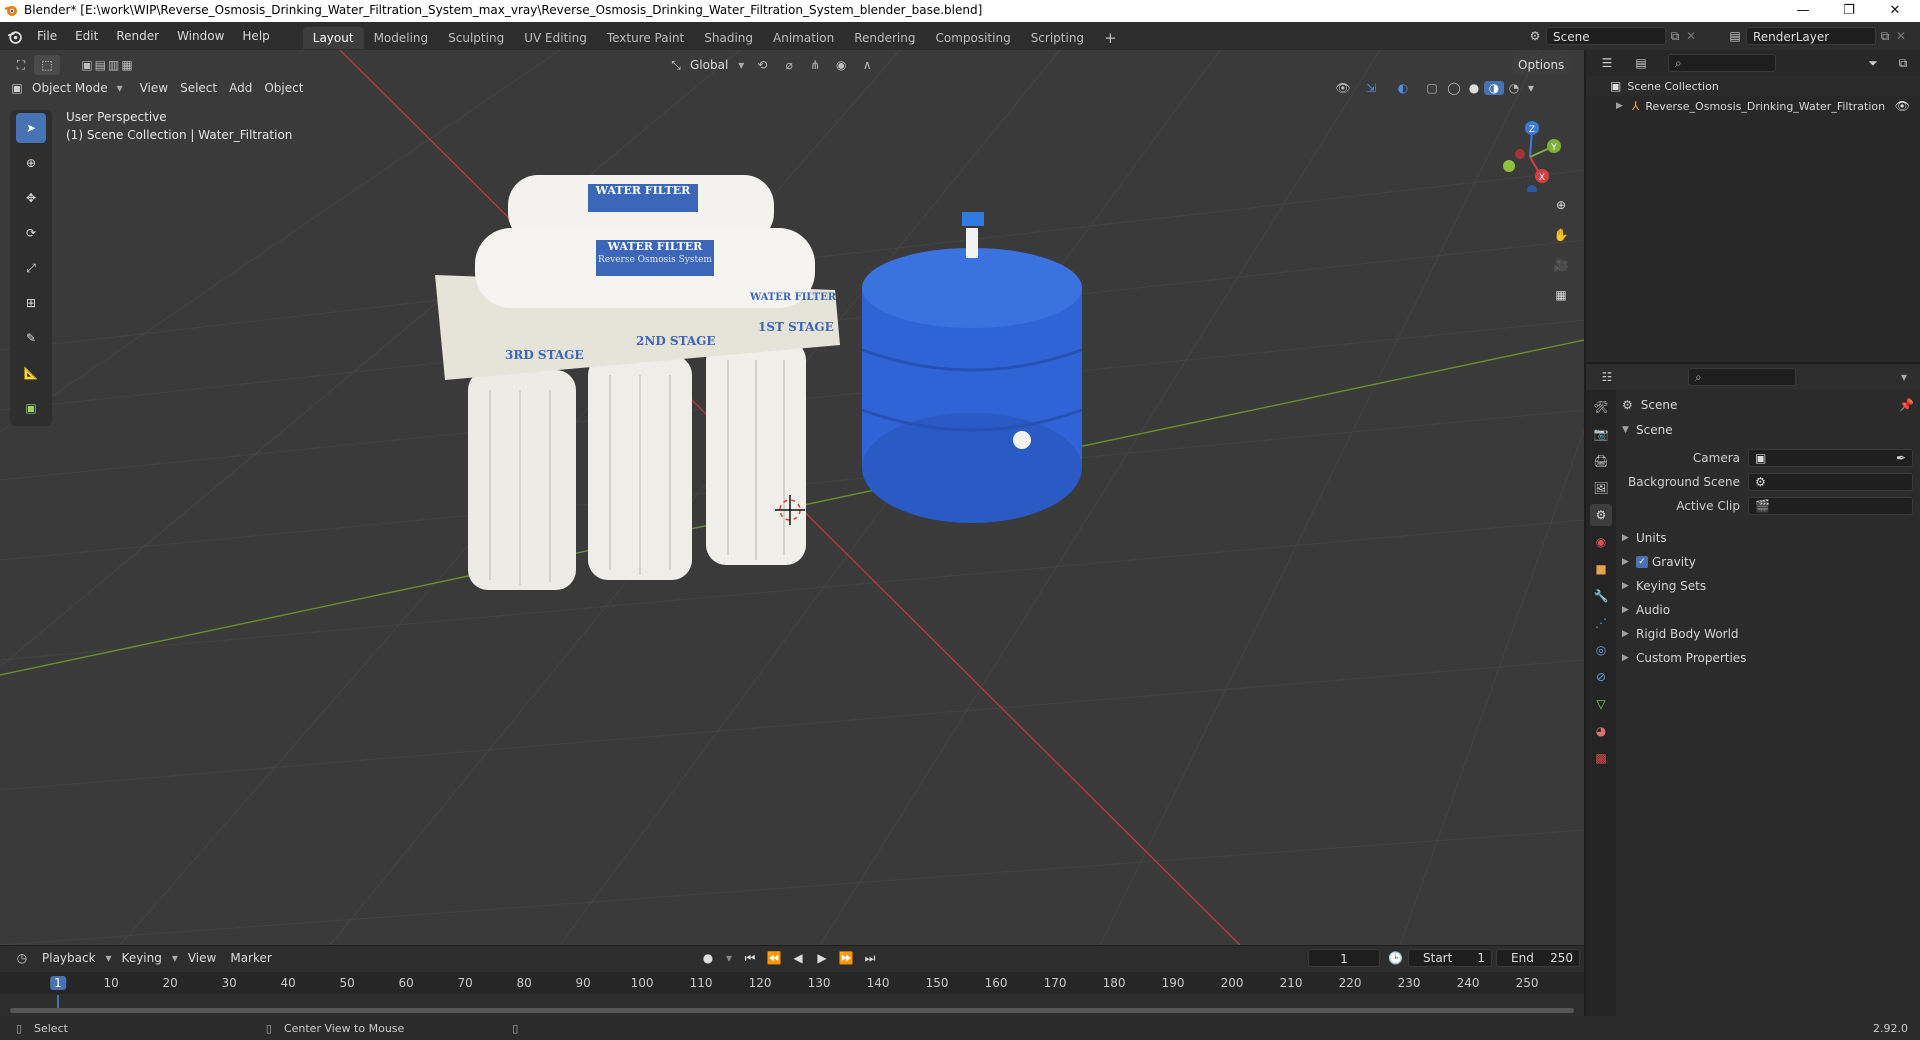 The image size is (1920, 1040). What do you see at coordinates (972, 38) in the screenshot?
I see `workspace-tab-compositing: Compositing` at bounding box center [972, 38].